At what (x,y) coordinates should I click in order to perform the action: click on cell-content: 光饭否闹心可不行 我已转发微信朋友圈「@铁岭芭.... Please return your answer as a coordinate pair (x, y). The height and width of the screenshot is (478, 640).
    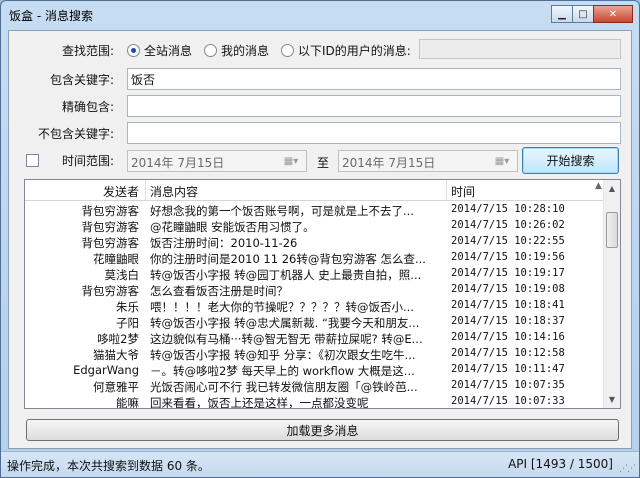
    Looking at the image, I should click on (284, 387).